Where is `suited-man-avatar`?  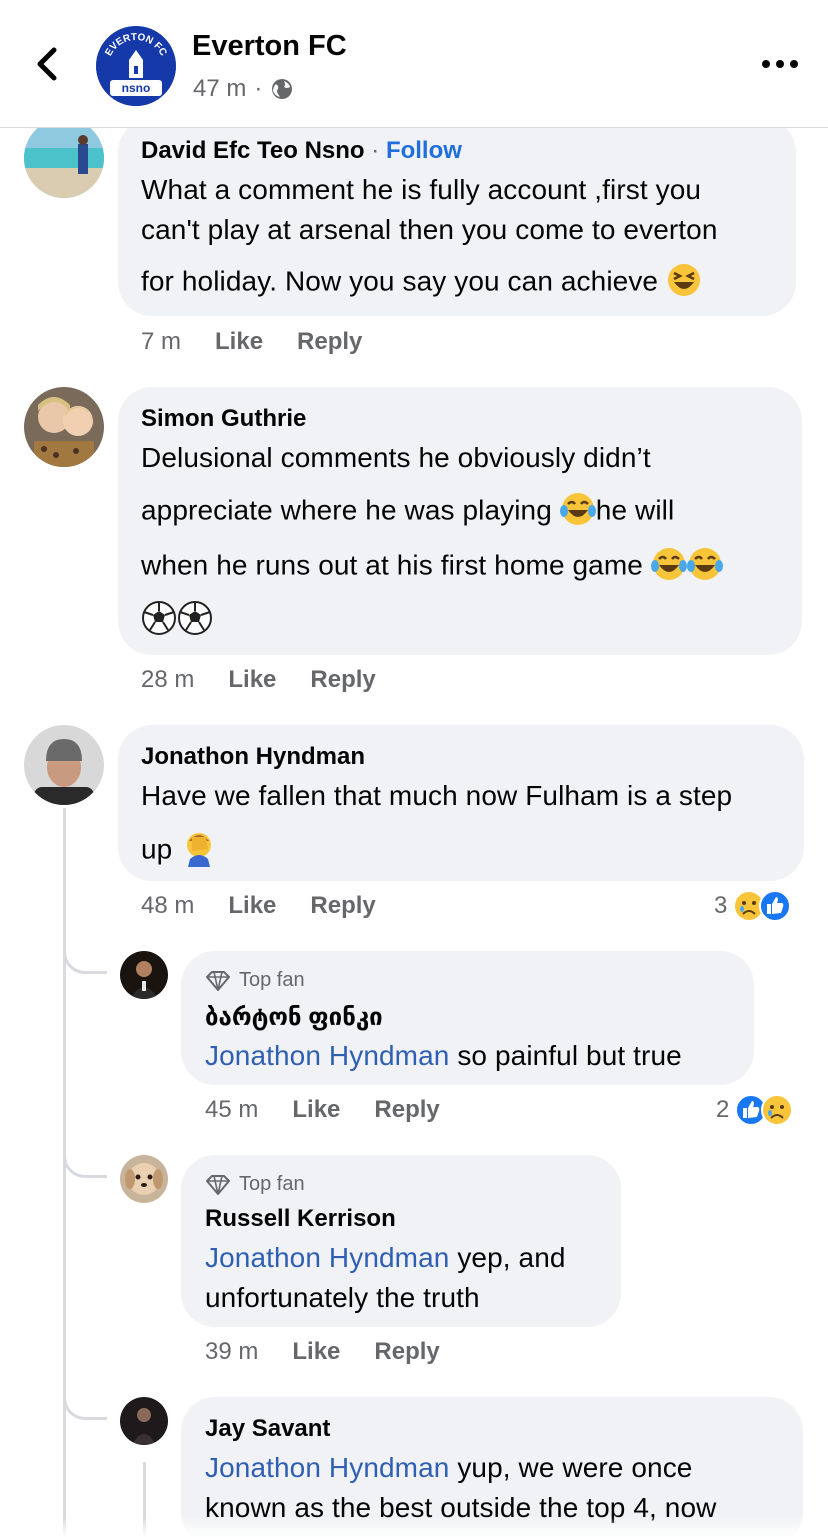 suited-man-avatar is located at coordinates (144, 975).